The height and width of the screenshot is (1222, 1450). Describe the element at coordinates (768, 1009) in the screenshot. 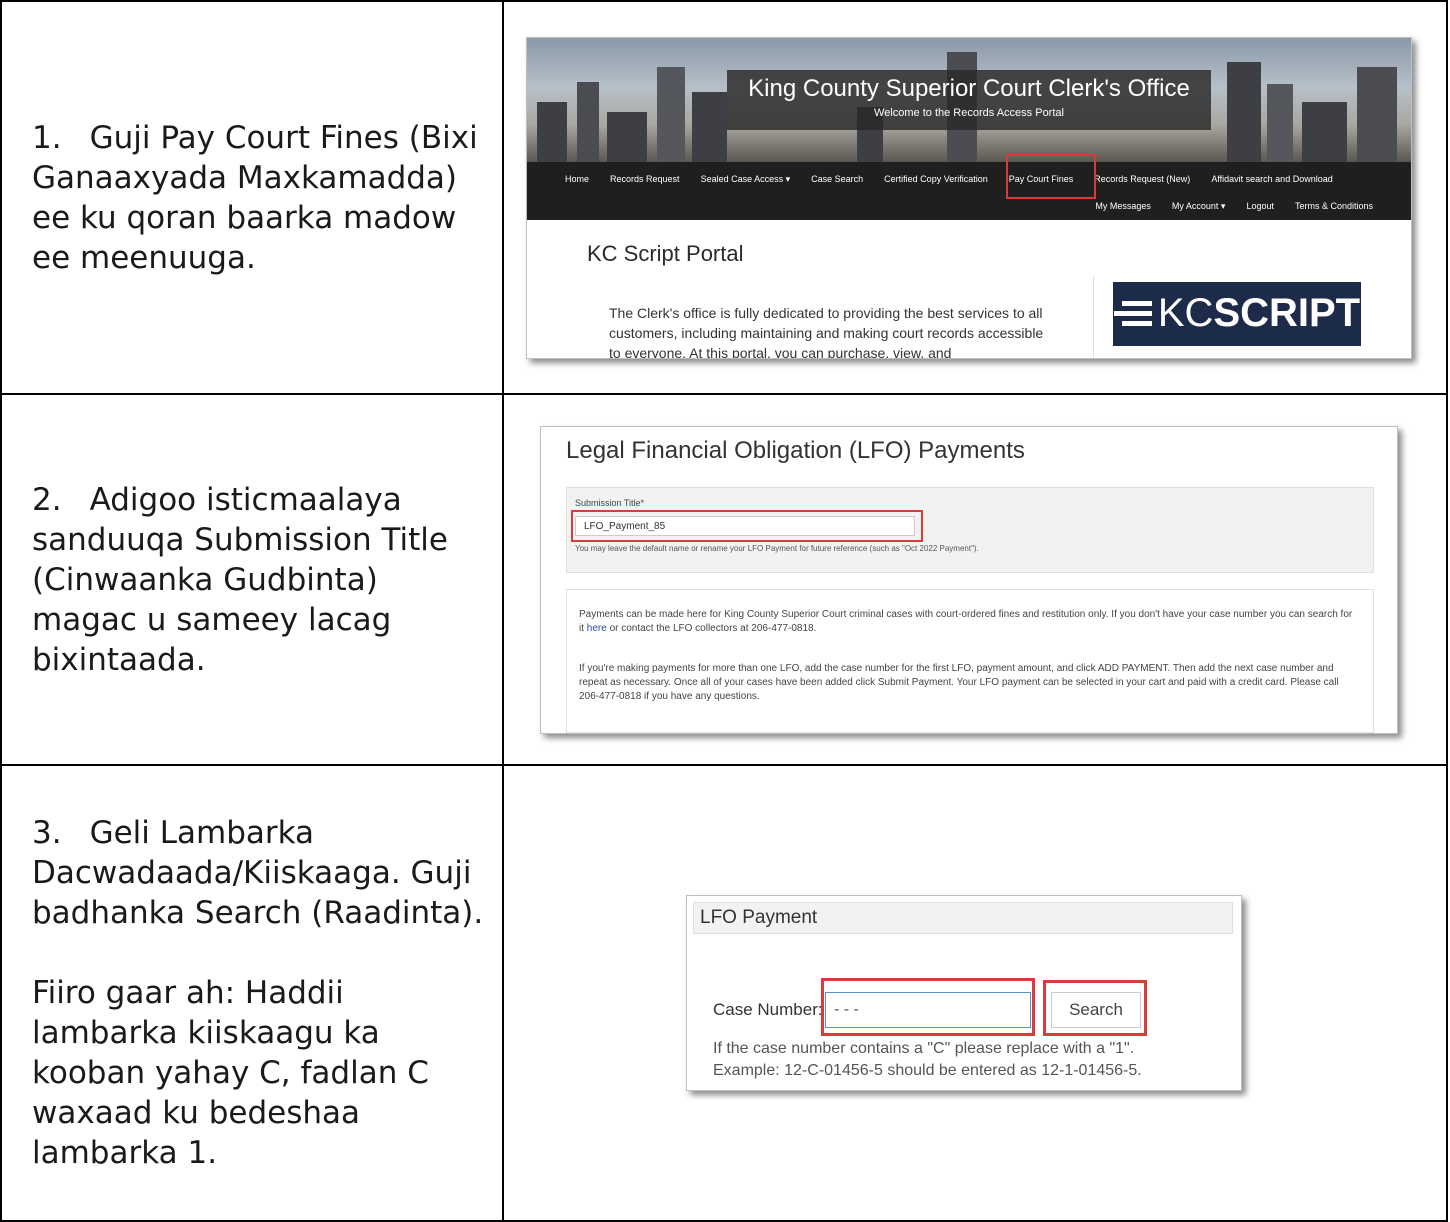

I see `case-number-label: Case Number:` at that location.